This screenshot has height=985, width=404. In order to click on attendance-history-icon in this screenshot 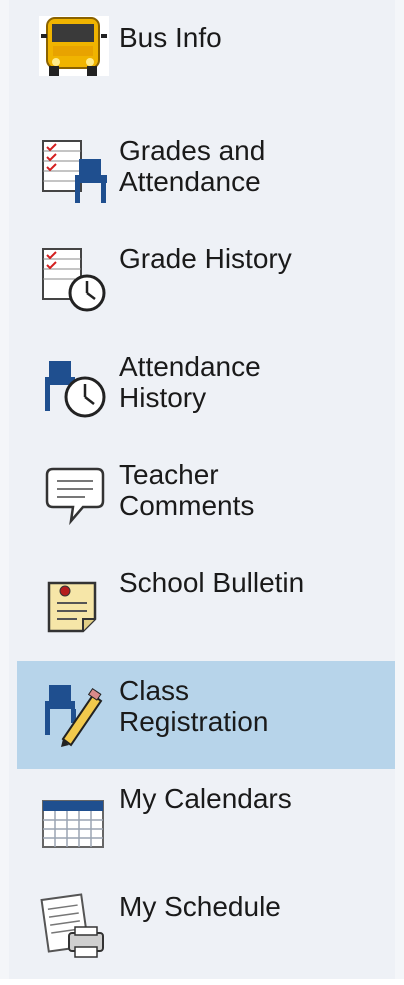, I will do `click(75, 389)`.